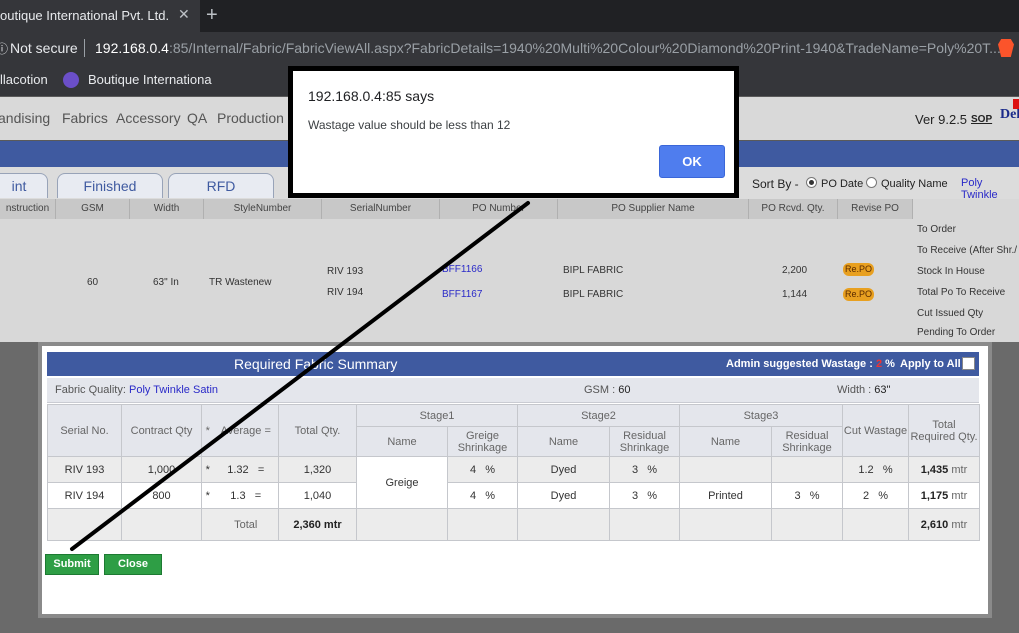 The width and height of the screenshot is (1019, 633). What do you see at coordinates (84, 430) in the screenshot?
I see `header-serial: Serial No.` at bounding box center [84, 430].